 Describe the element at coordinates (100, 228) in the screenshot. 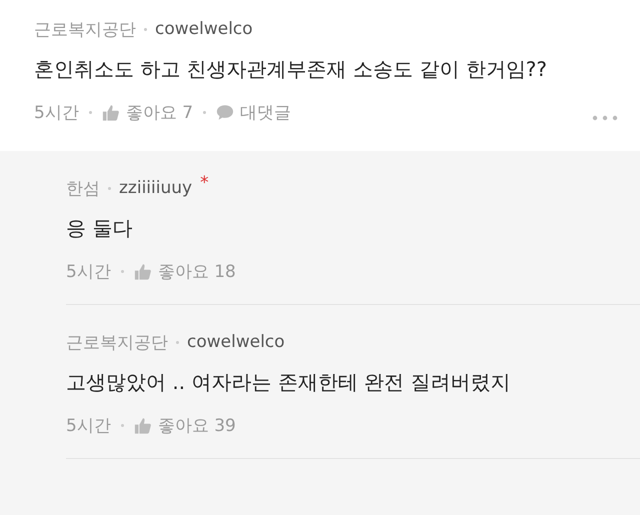

I see `reply-text: 응 둘다` at that location.